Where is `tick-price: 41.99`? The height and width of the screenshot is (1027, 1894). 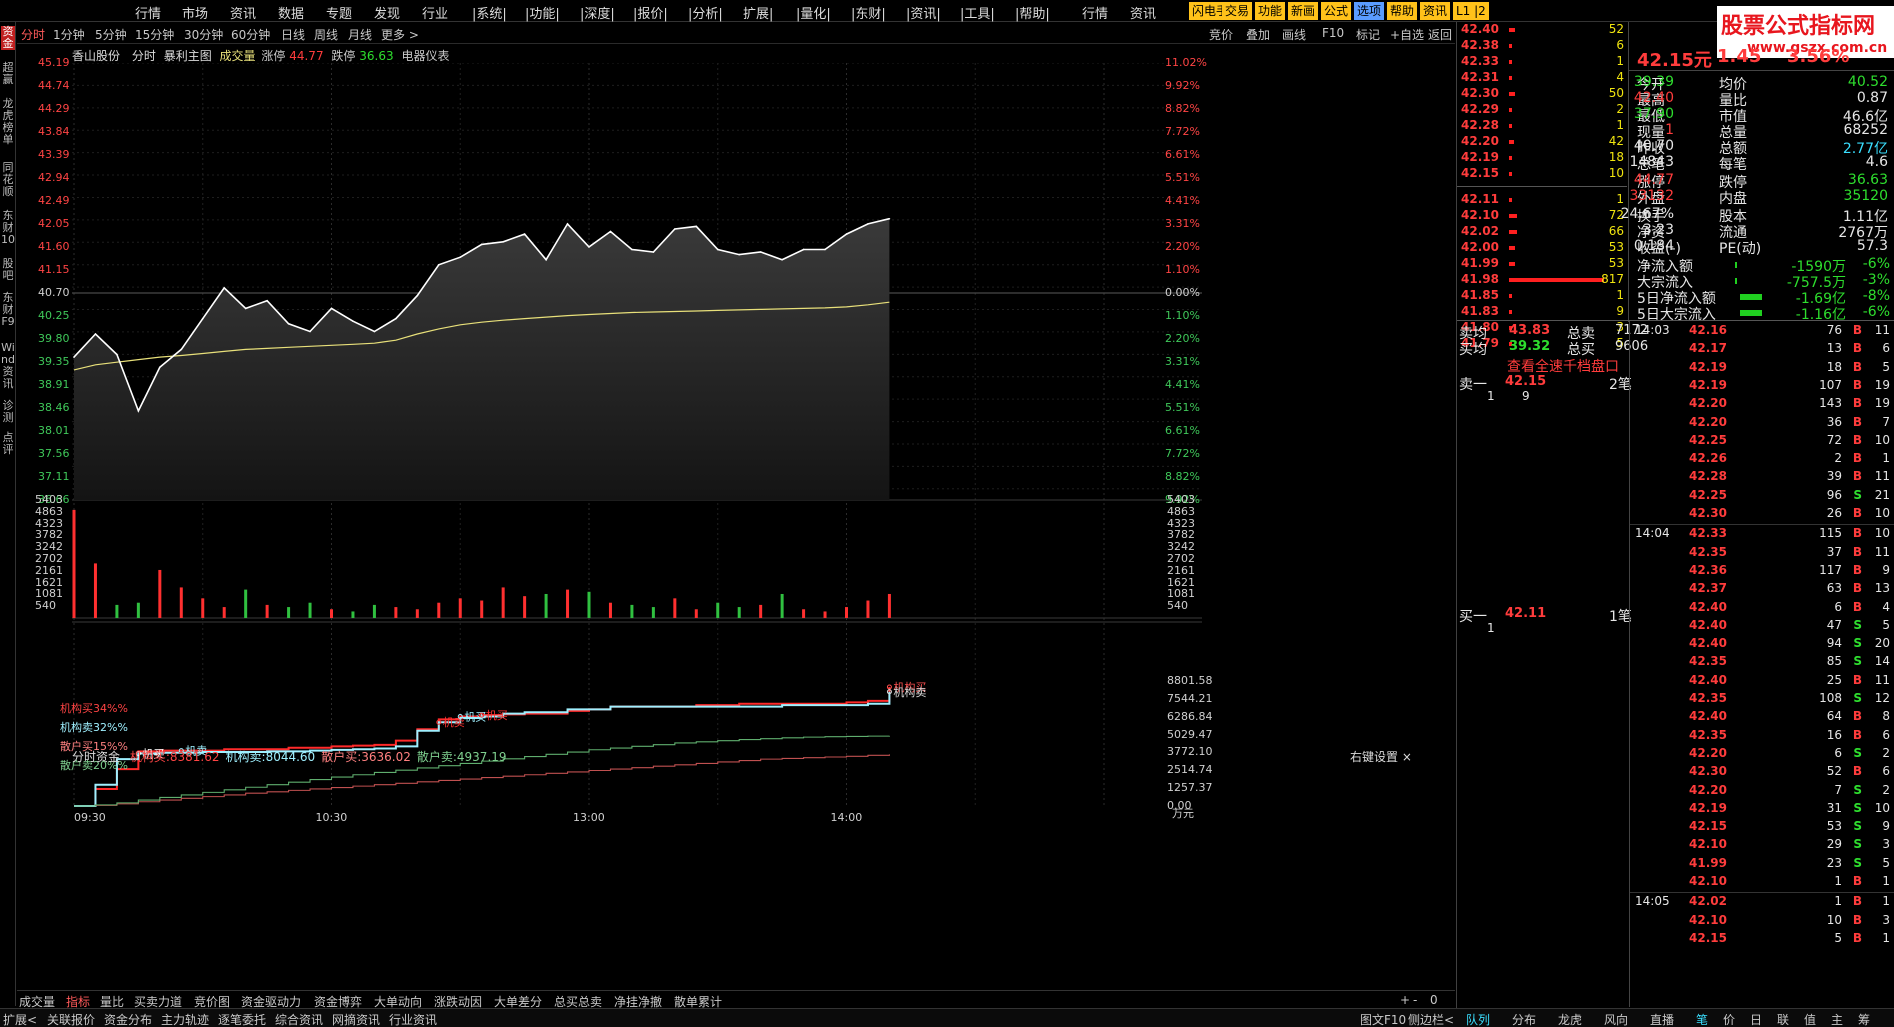
tick-price: 41.99 is located at coordinates (1708, 862).